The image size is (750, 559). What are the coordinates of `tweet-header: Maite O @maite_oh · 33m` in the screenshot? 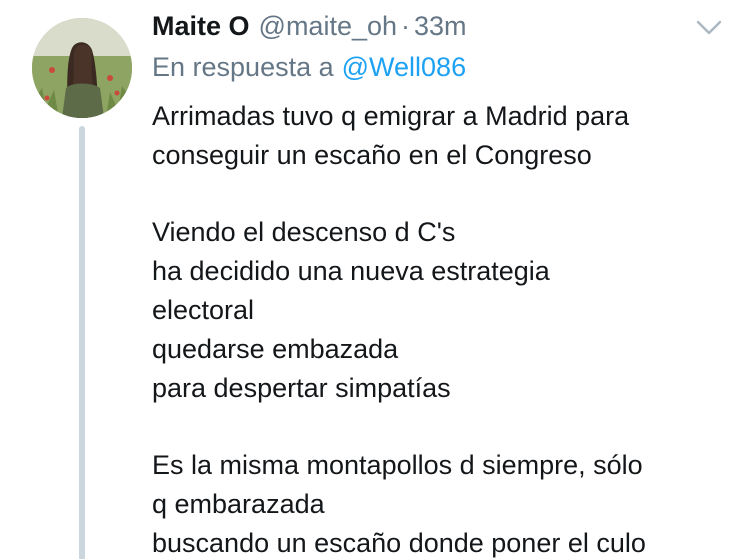 It's located at (309, 26).